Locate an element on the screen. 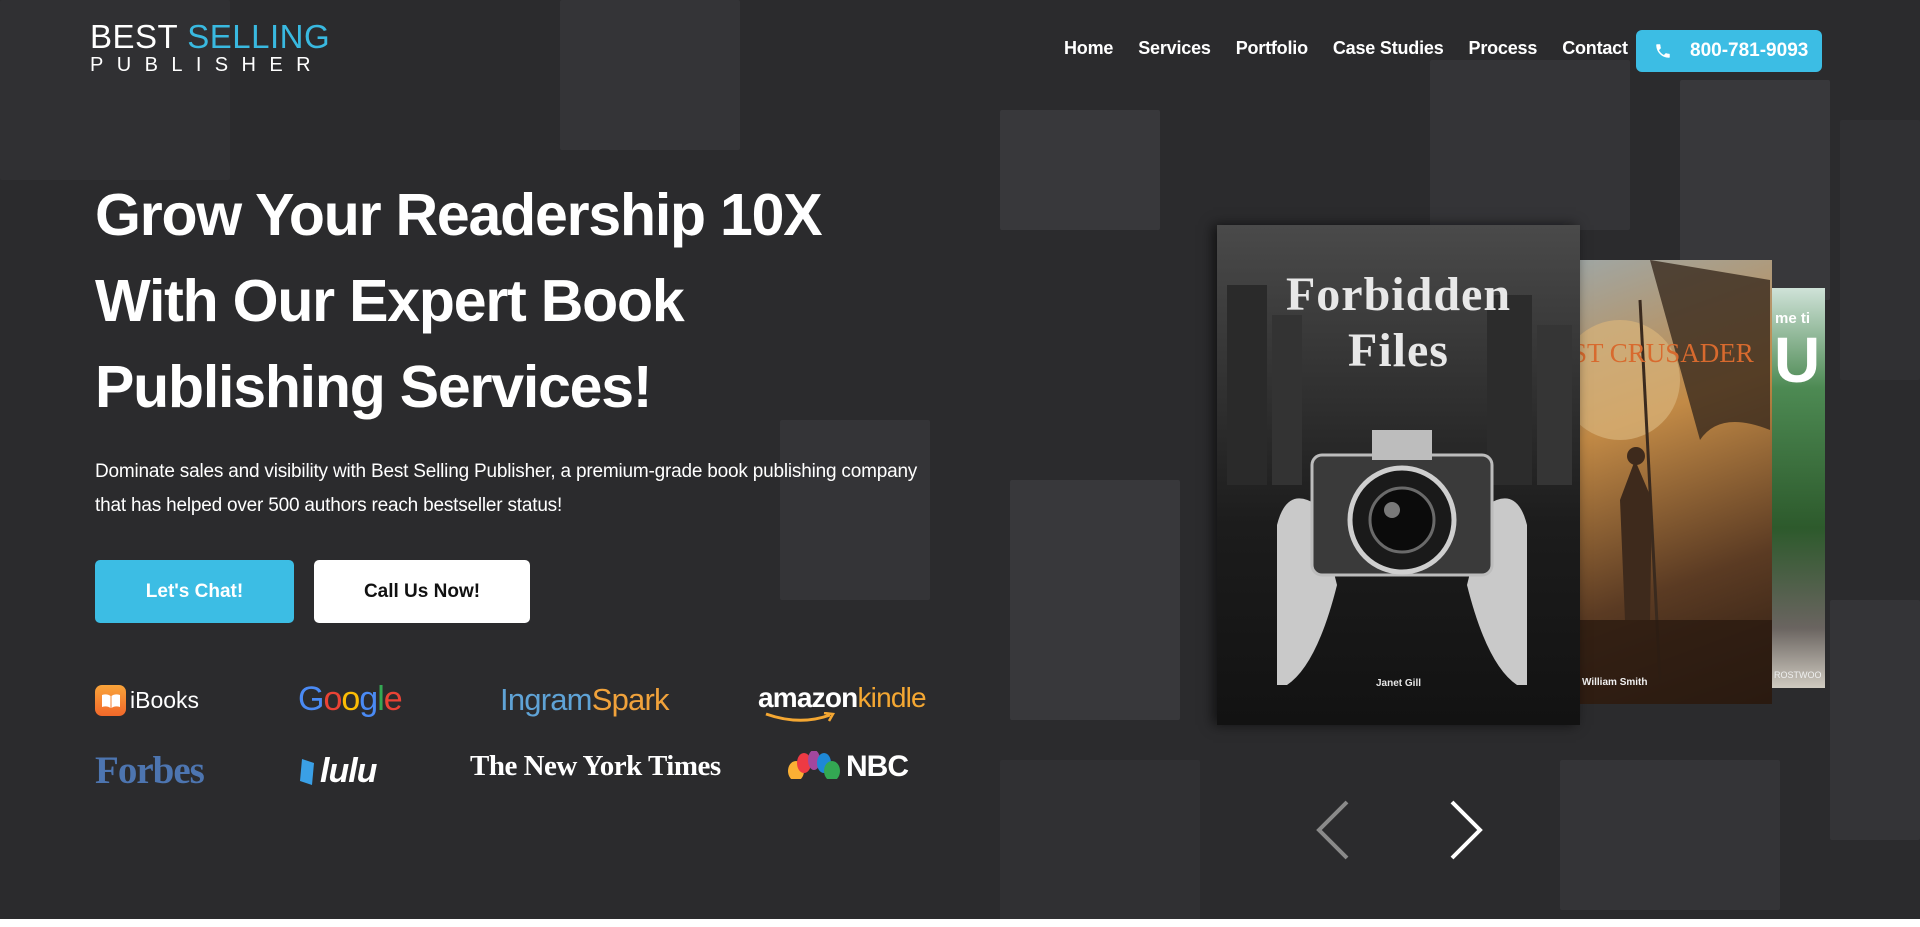 The image size is (1920, 927). book-1-title-line-1: Forbidden is located at coordinates (1398, 294).